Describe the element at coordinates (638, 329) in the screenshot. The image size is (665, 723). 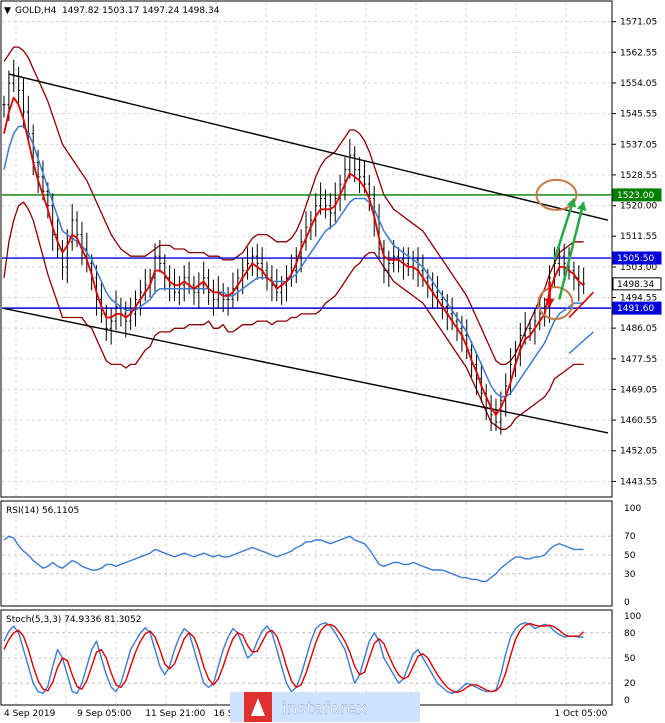
I see `price-tick-label-10: 1486.05` at that location.